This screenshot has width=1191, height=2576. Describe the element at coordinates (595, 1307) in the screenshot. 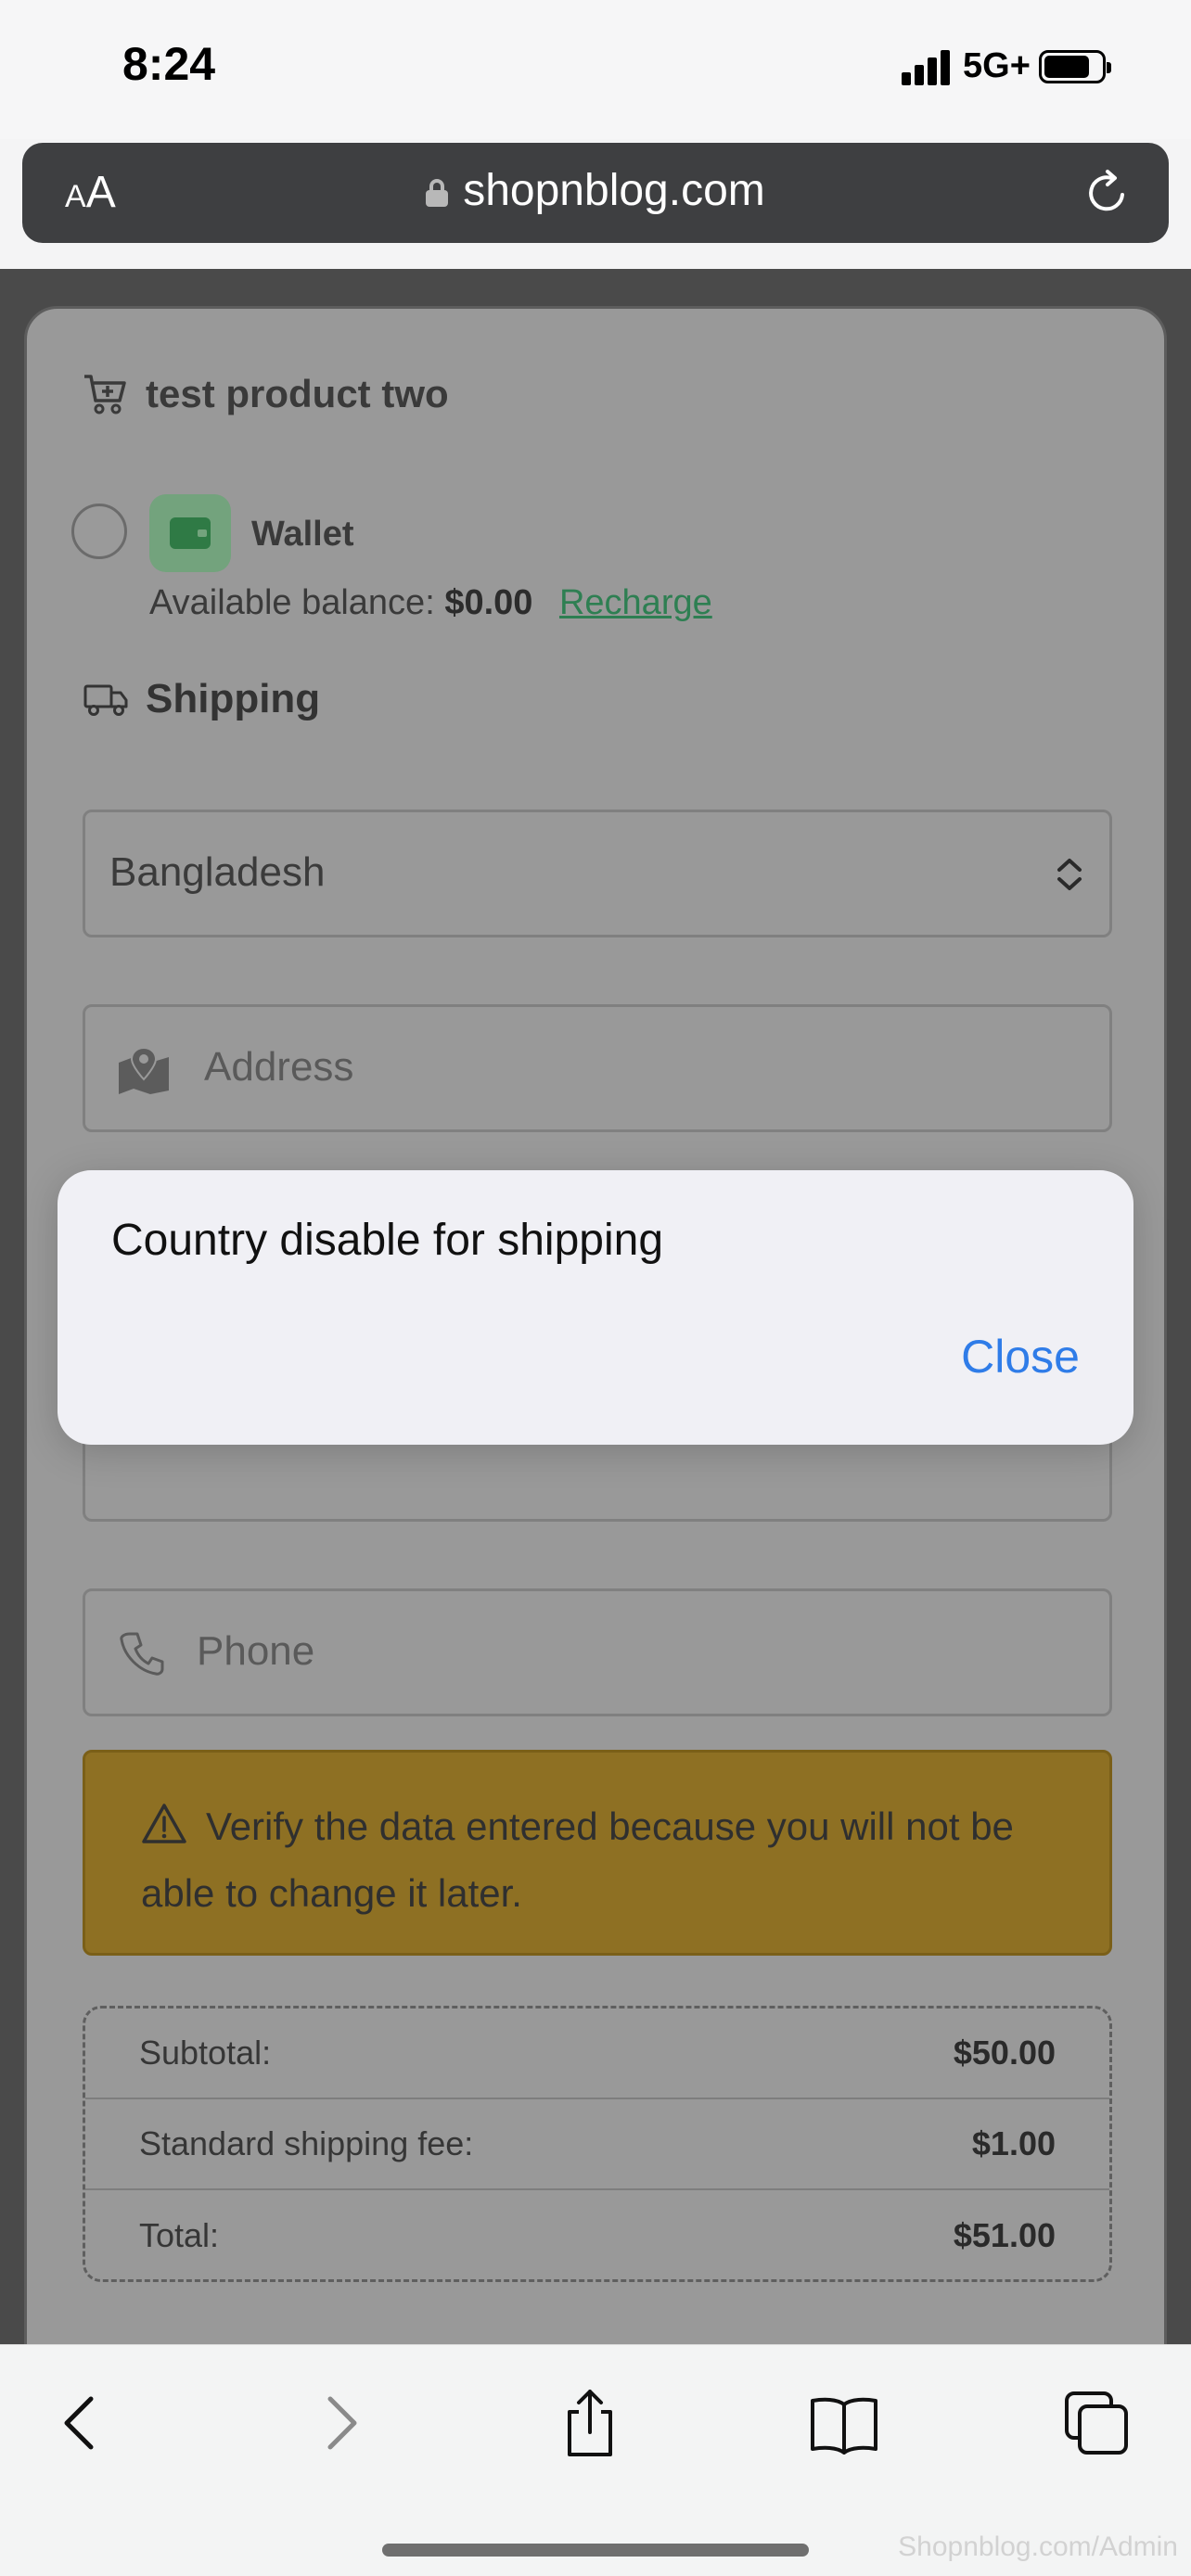

I see `alert-dialog: Country disable for shipping Close` at that location.